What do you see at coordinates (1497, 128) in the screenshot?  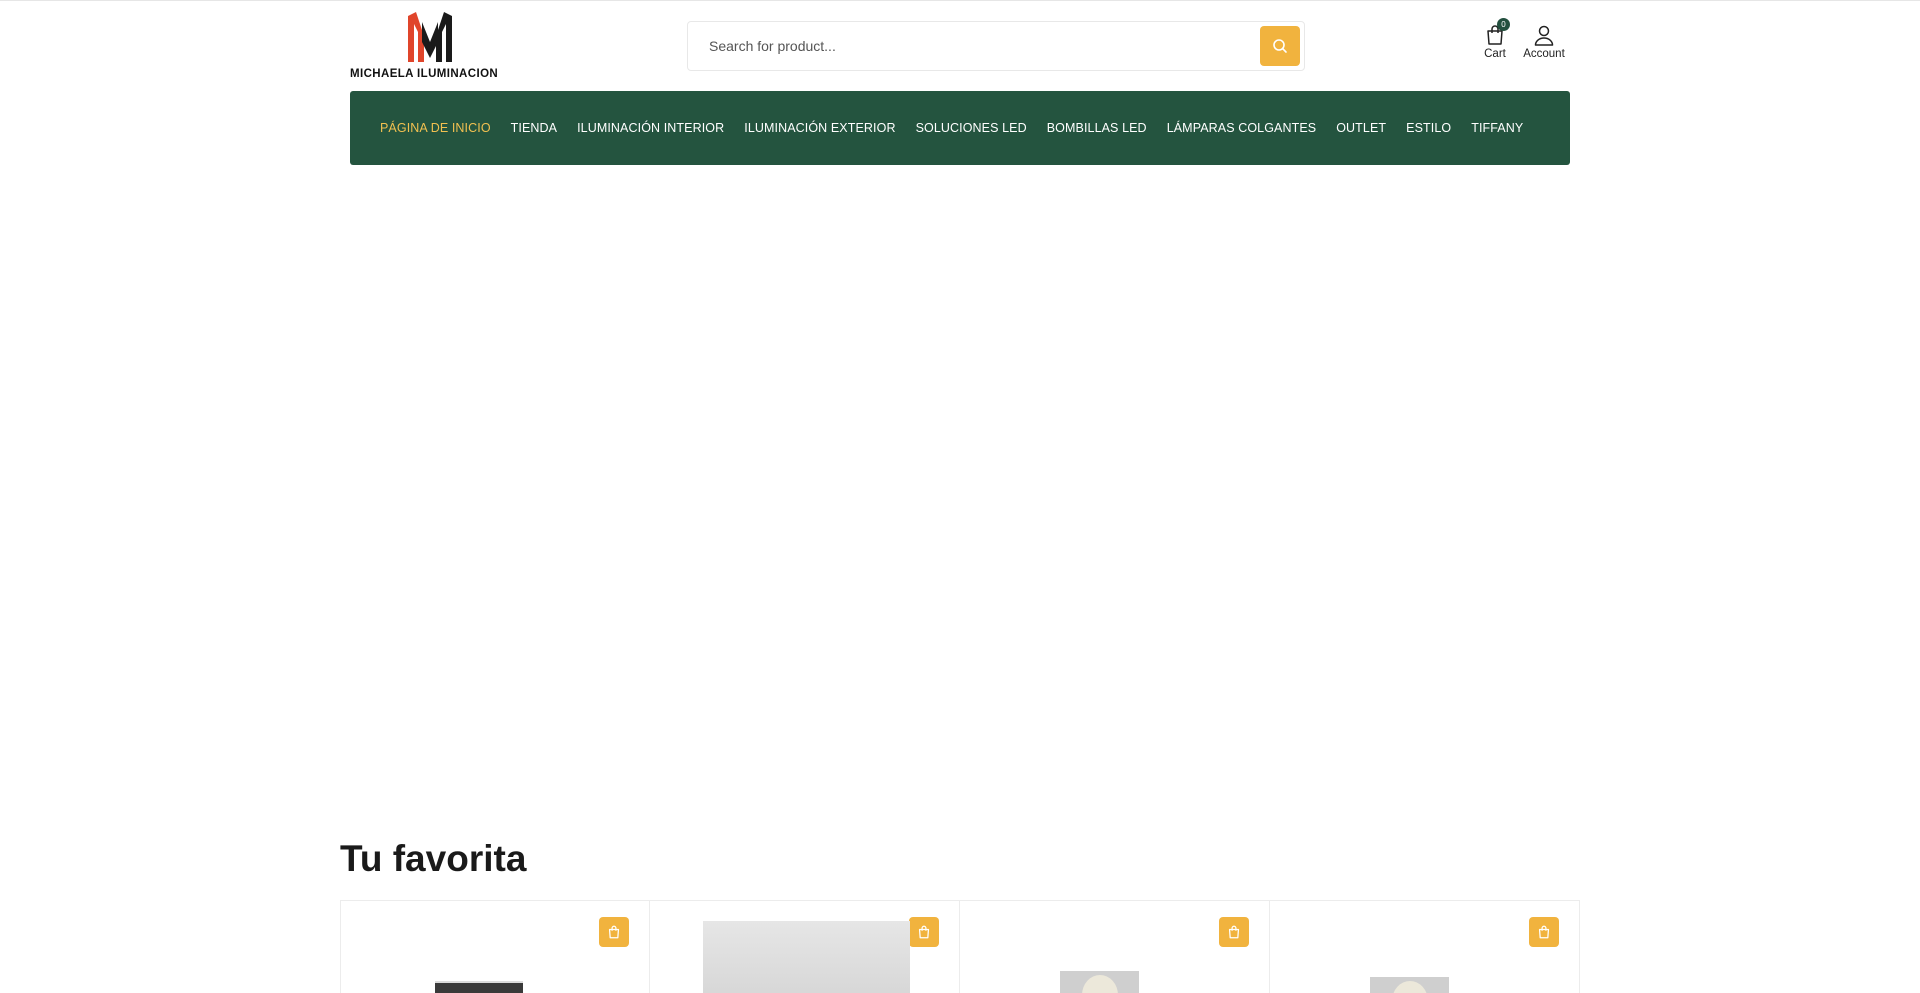 I see `nav-item-tiffany: TIFFANY` at bounding box center [1497, 128].